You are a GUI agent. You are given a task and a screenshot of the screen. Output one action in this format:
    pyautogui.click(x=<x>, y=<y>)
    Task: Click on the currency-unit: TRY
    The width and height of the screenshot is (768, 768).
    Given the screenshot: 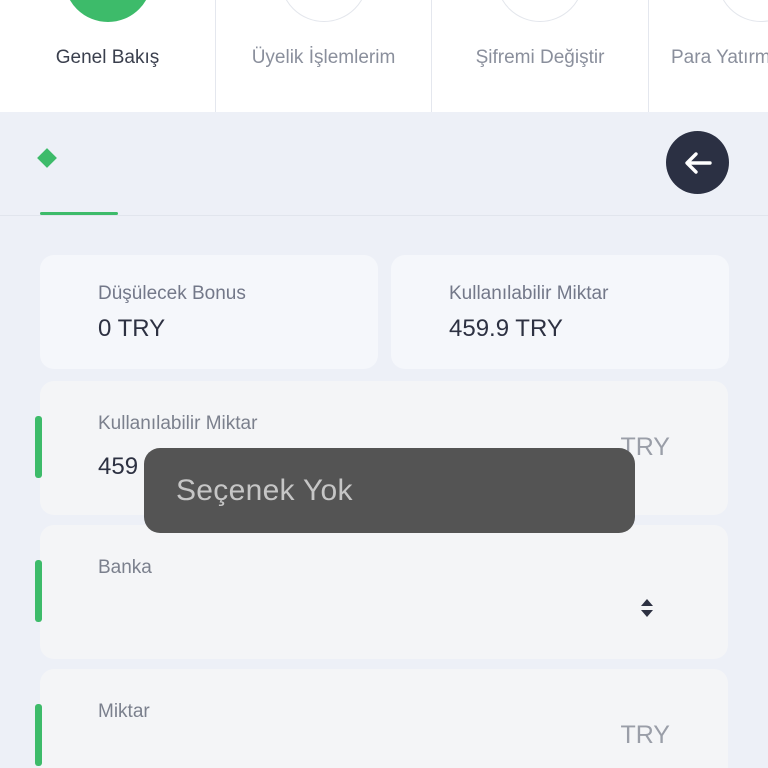 What is the action you would take?
    pyautogui.click(x=645, y=735)
    